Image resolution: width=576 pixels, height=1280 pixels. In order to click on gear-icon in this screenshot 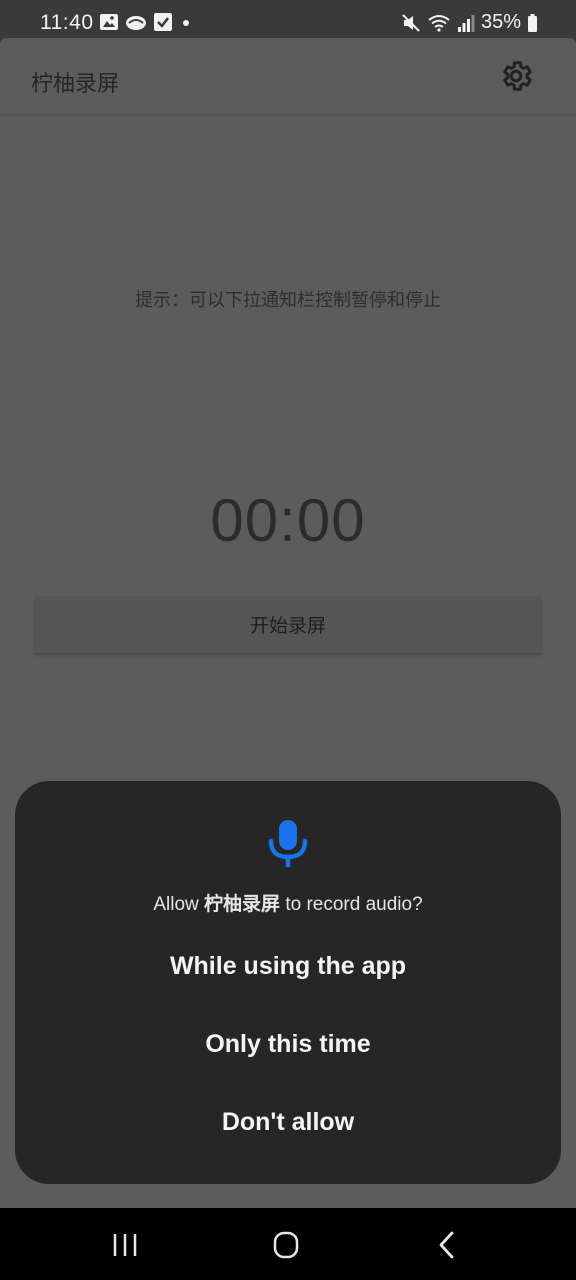, I will do `click(516, 76)`.